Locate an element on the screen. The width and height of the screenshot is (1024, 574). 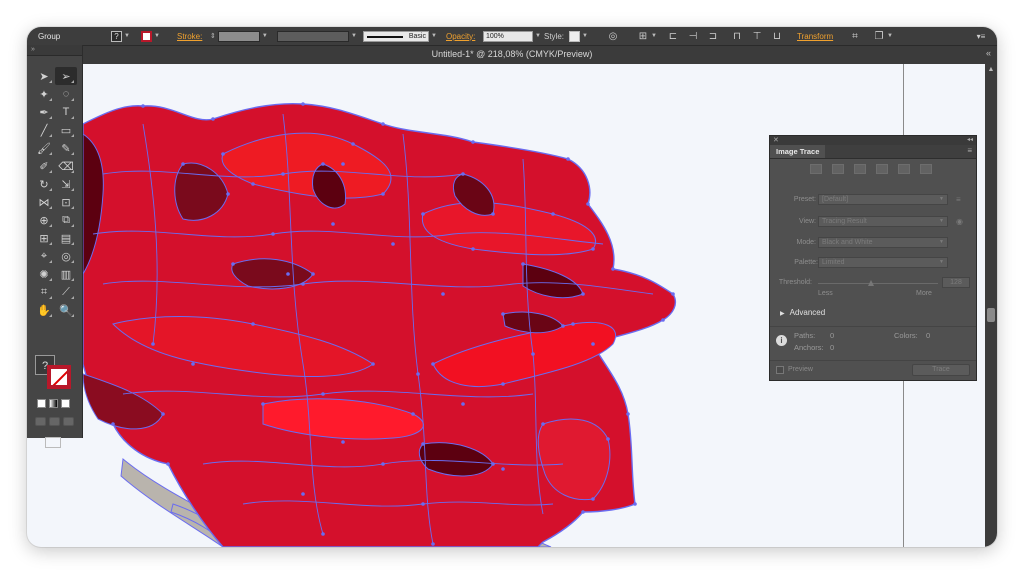
opacity-dropdown: 100% ▼ is located at coordinates (512, 36).